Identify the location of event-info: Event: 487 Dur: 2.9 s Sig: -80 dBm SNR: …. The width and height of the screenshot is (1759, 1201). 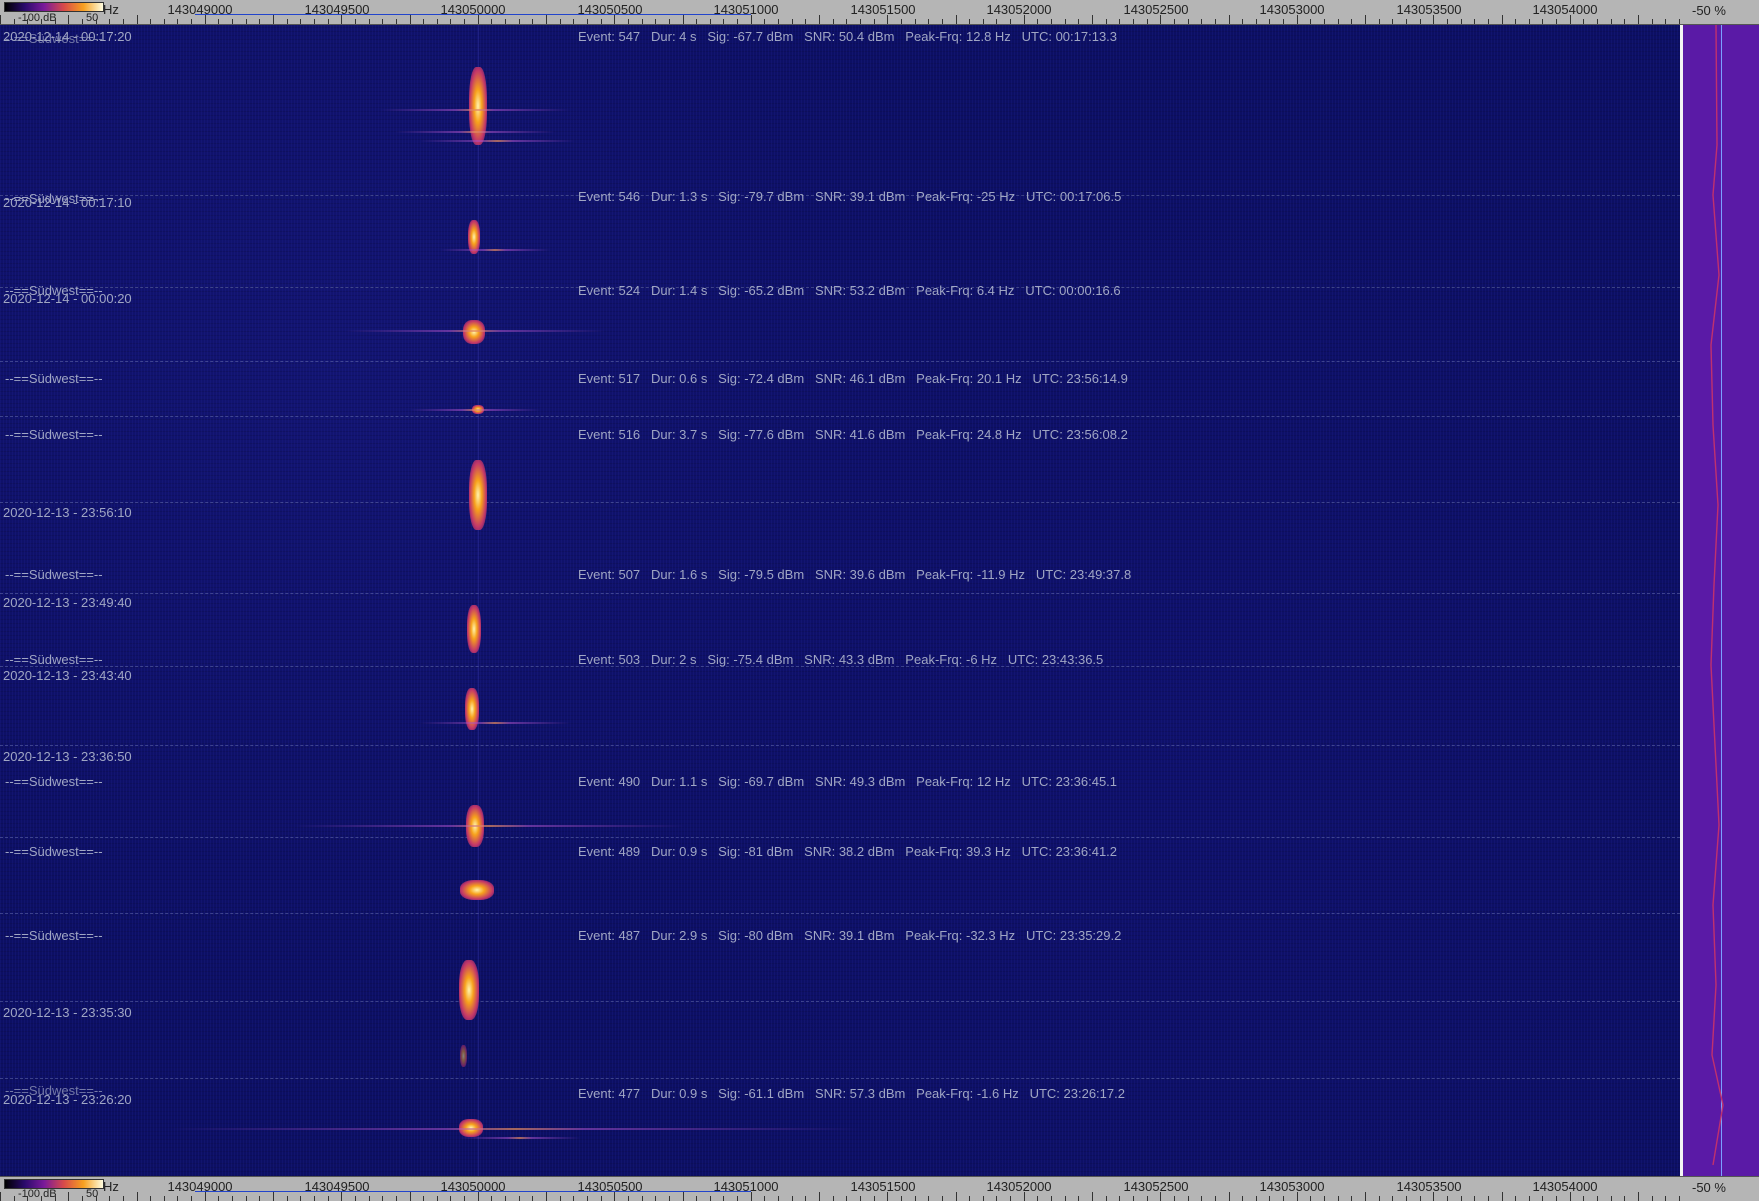
(849, 935).